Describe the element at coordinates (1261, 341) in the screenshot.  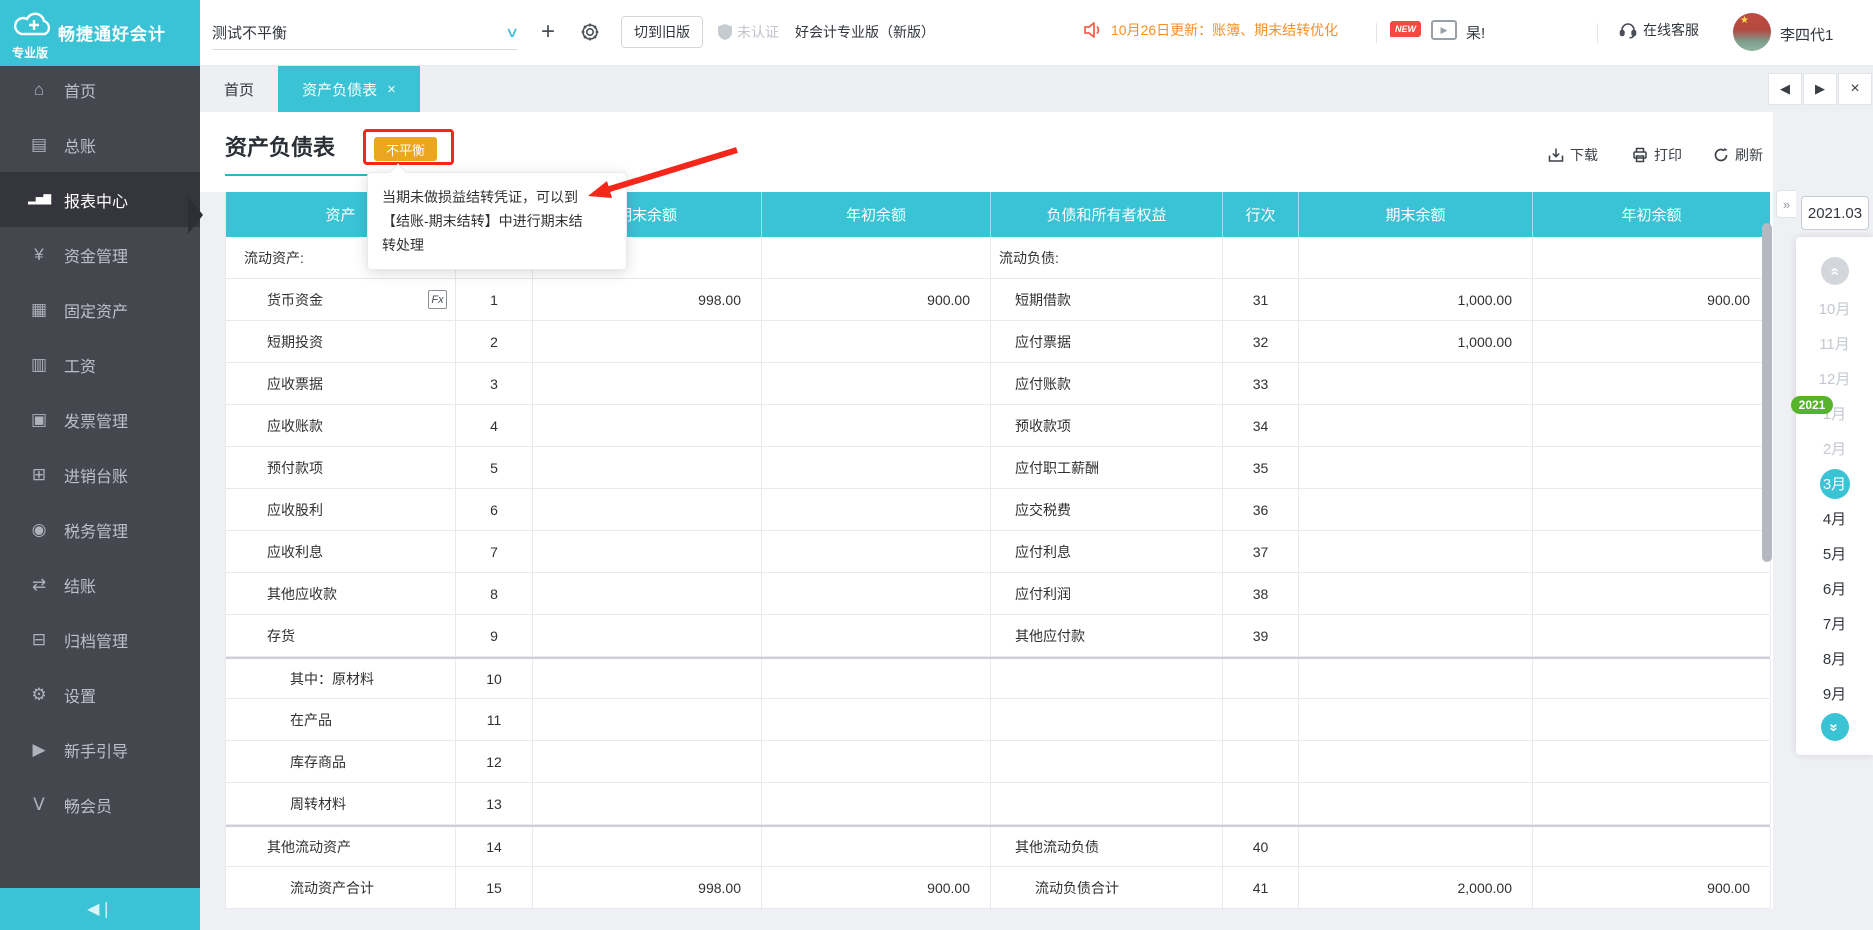
I see `liability-line-no-cell: 32` at that location.